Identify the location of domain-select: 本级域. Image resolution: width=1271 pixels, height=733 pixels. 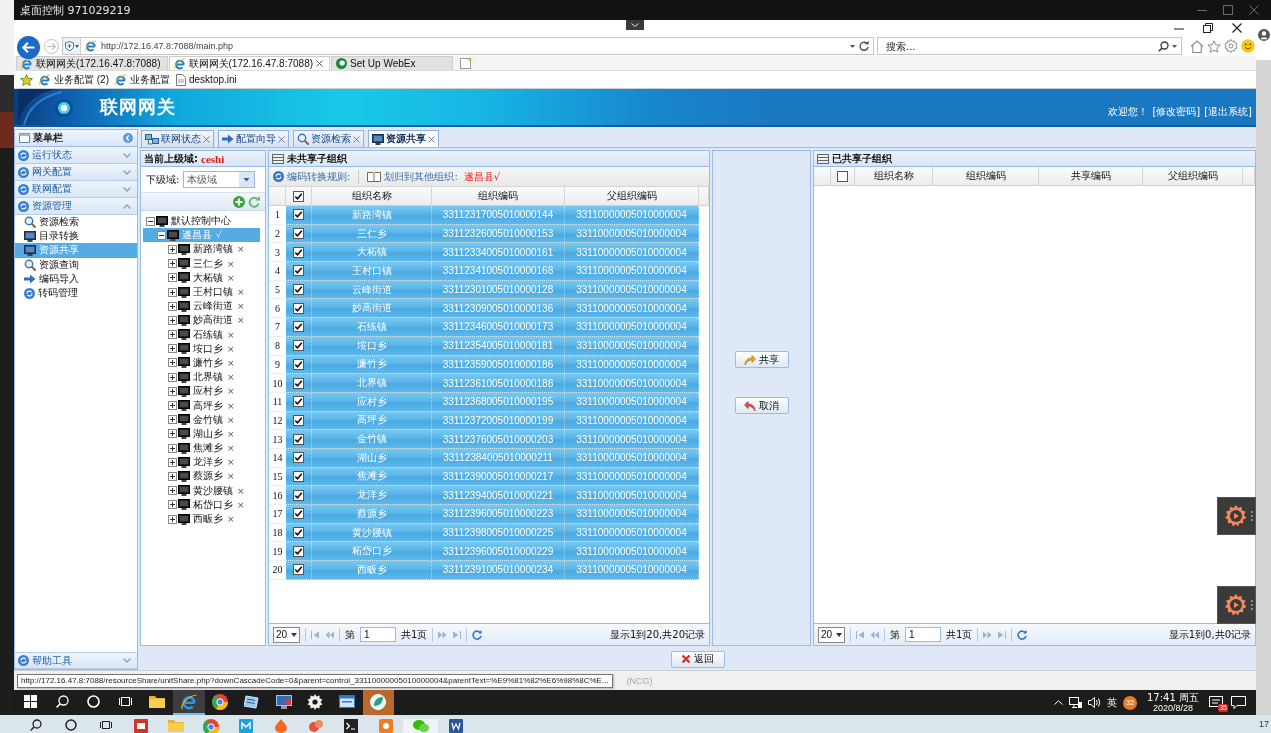
(219, 179).